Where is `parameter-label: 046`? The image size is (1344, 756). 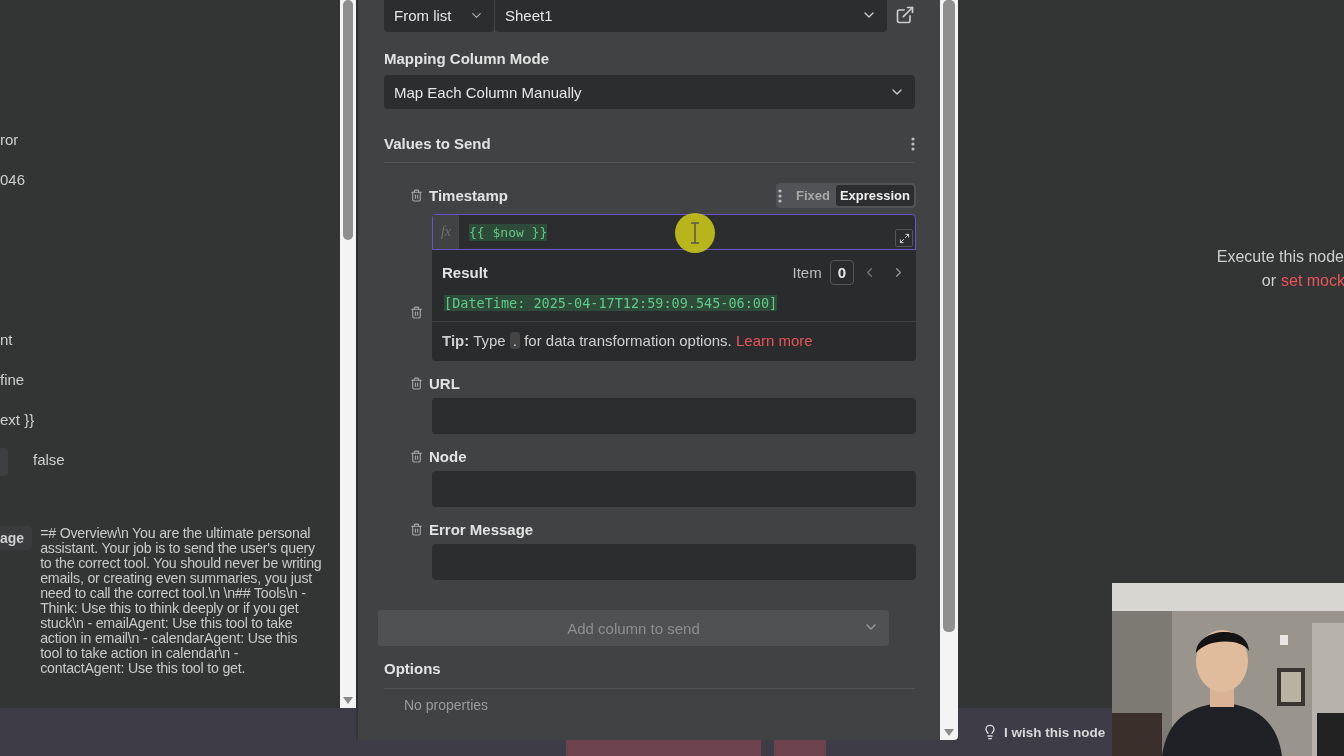 parameter-label: 046 is located at coordinates (13, 180).